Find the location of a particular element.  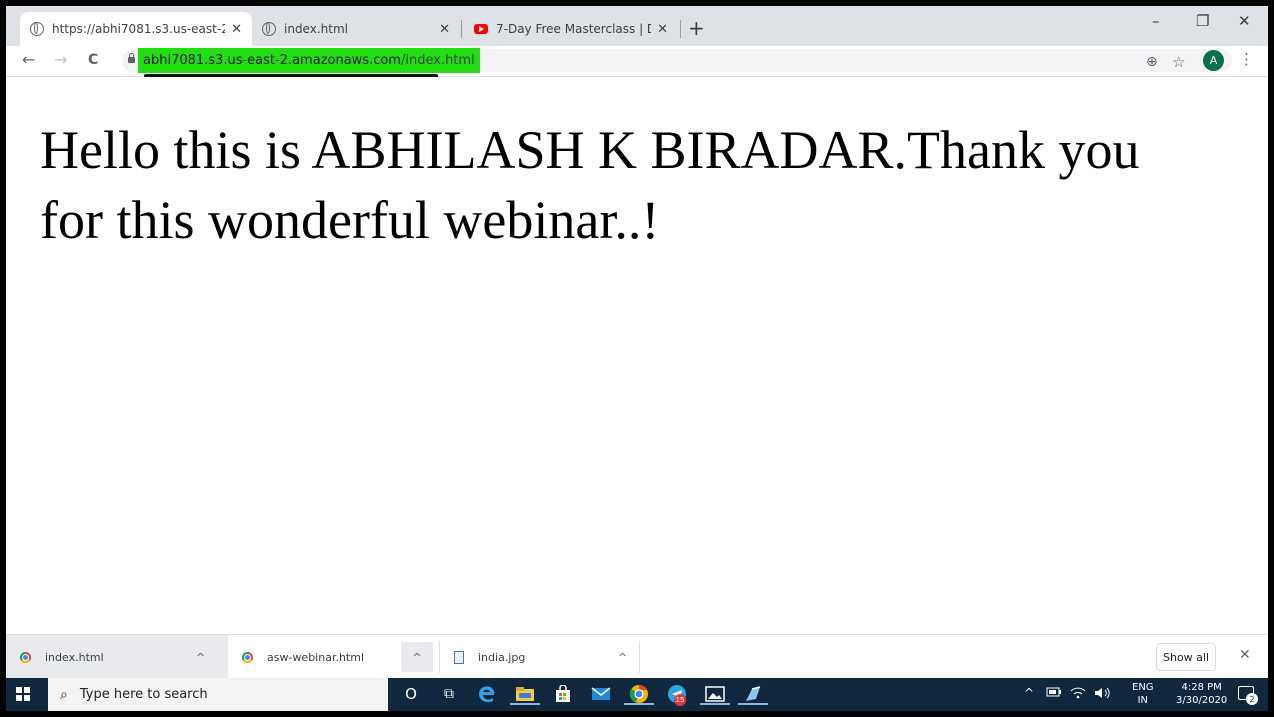

tab-masterclass: 7-Day Free Masterclass | Day 7 - ✕ is located at coordinates (571, 29).